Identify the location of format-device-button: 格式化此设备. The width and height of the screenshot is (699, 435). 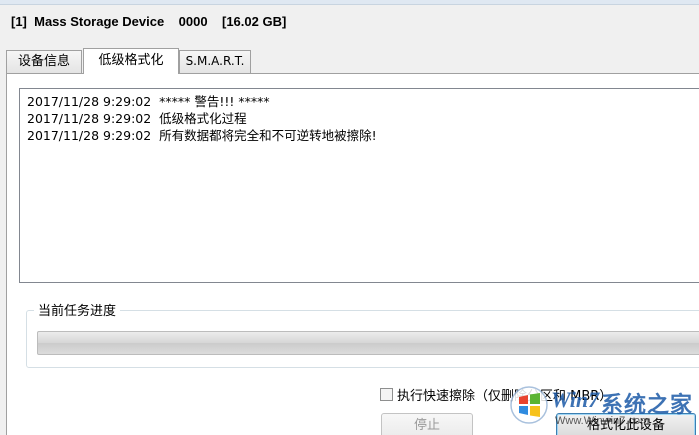
(626, 424).